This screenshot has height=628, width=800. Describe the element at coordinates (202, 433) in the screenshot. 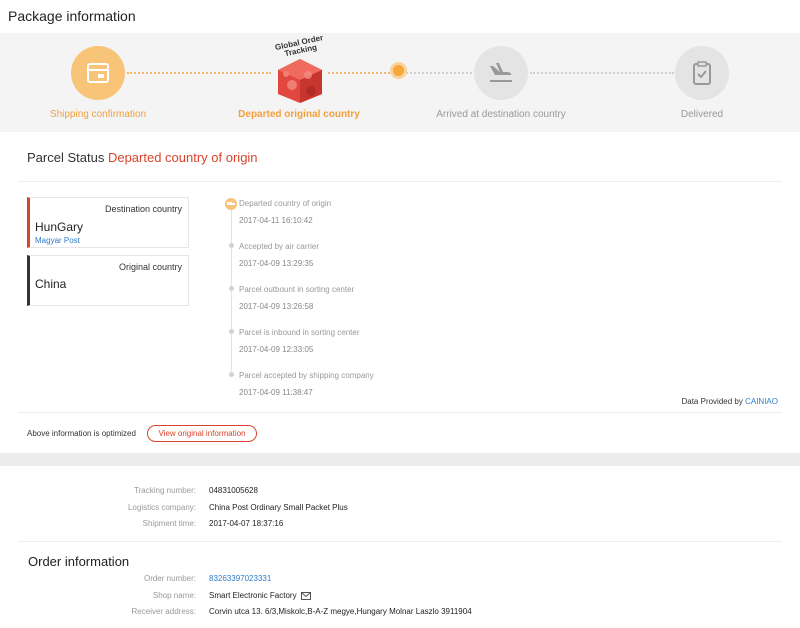

I see `view-original-button: View original information` at that location.